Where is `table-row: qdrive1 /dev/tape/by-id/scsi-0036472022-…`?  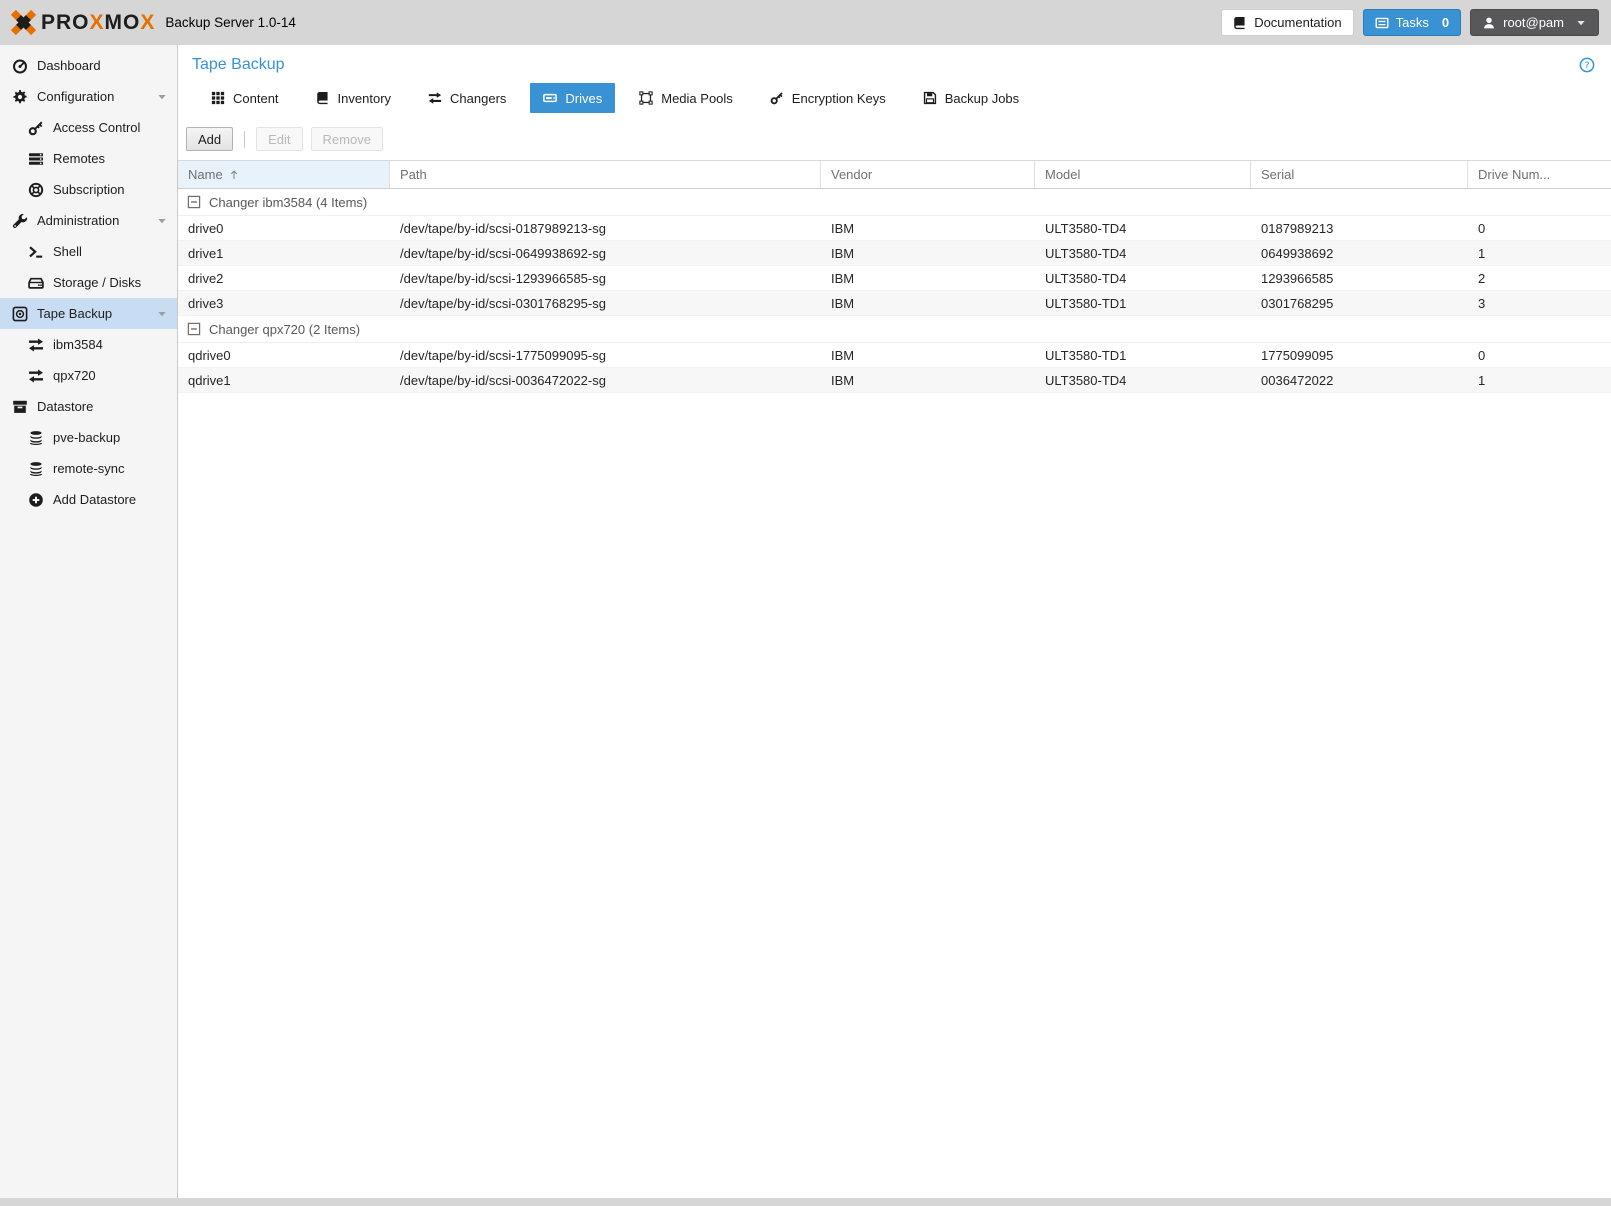
table-row: qdrive1 /dev/tape/by-id/scsi-0036472022-… is located at coordinates (894, 380).